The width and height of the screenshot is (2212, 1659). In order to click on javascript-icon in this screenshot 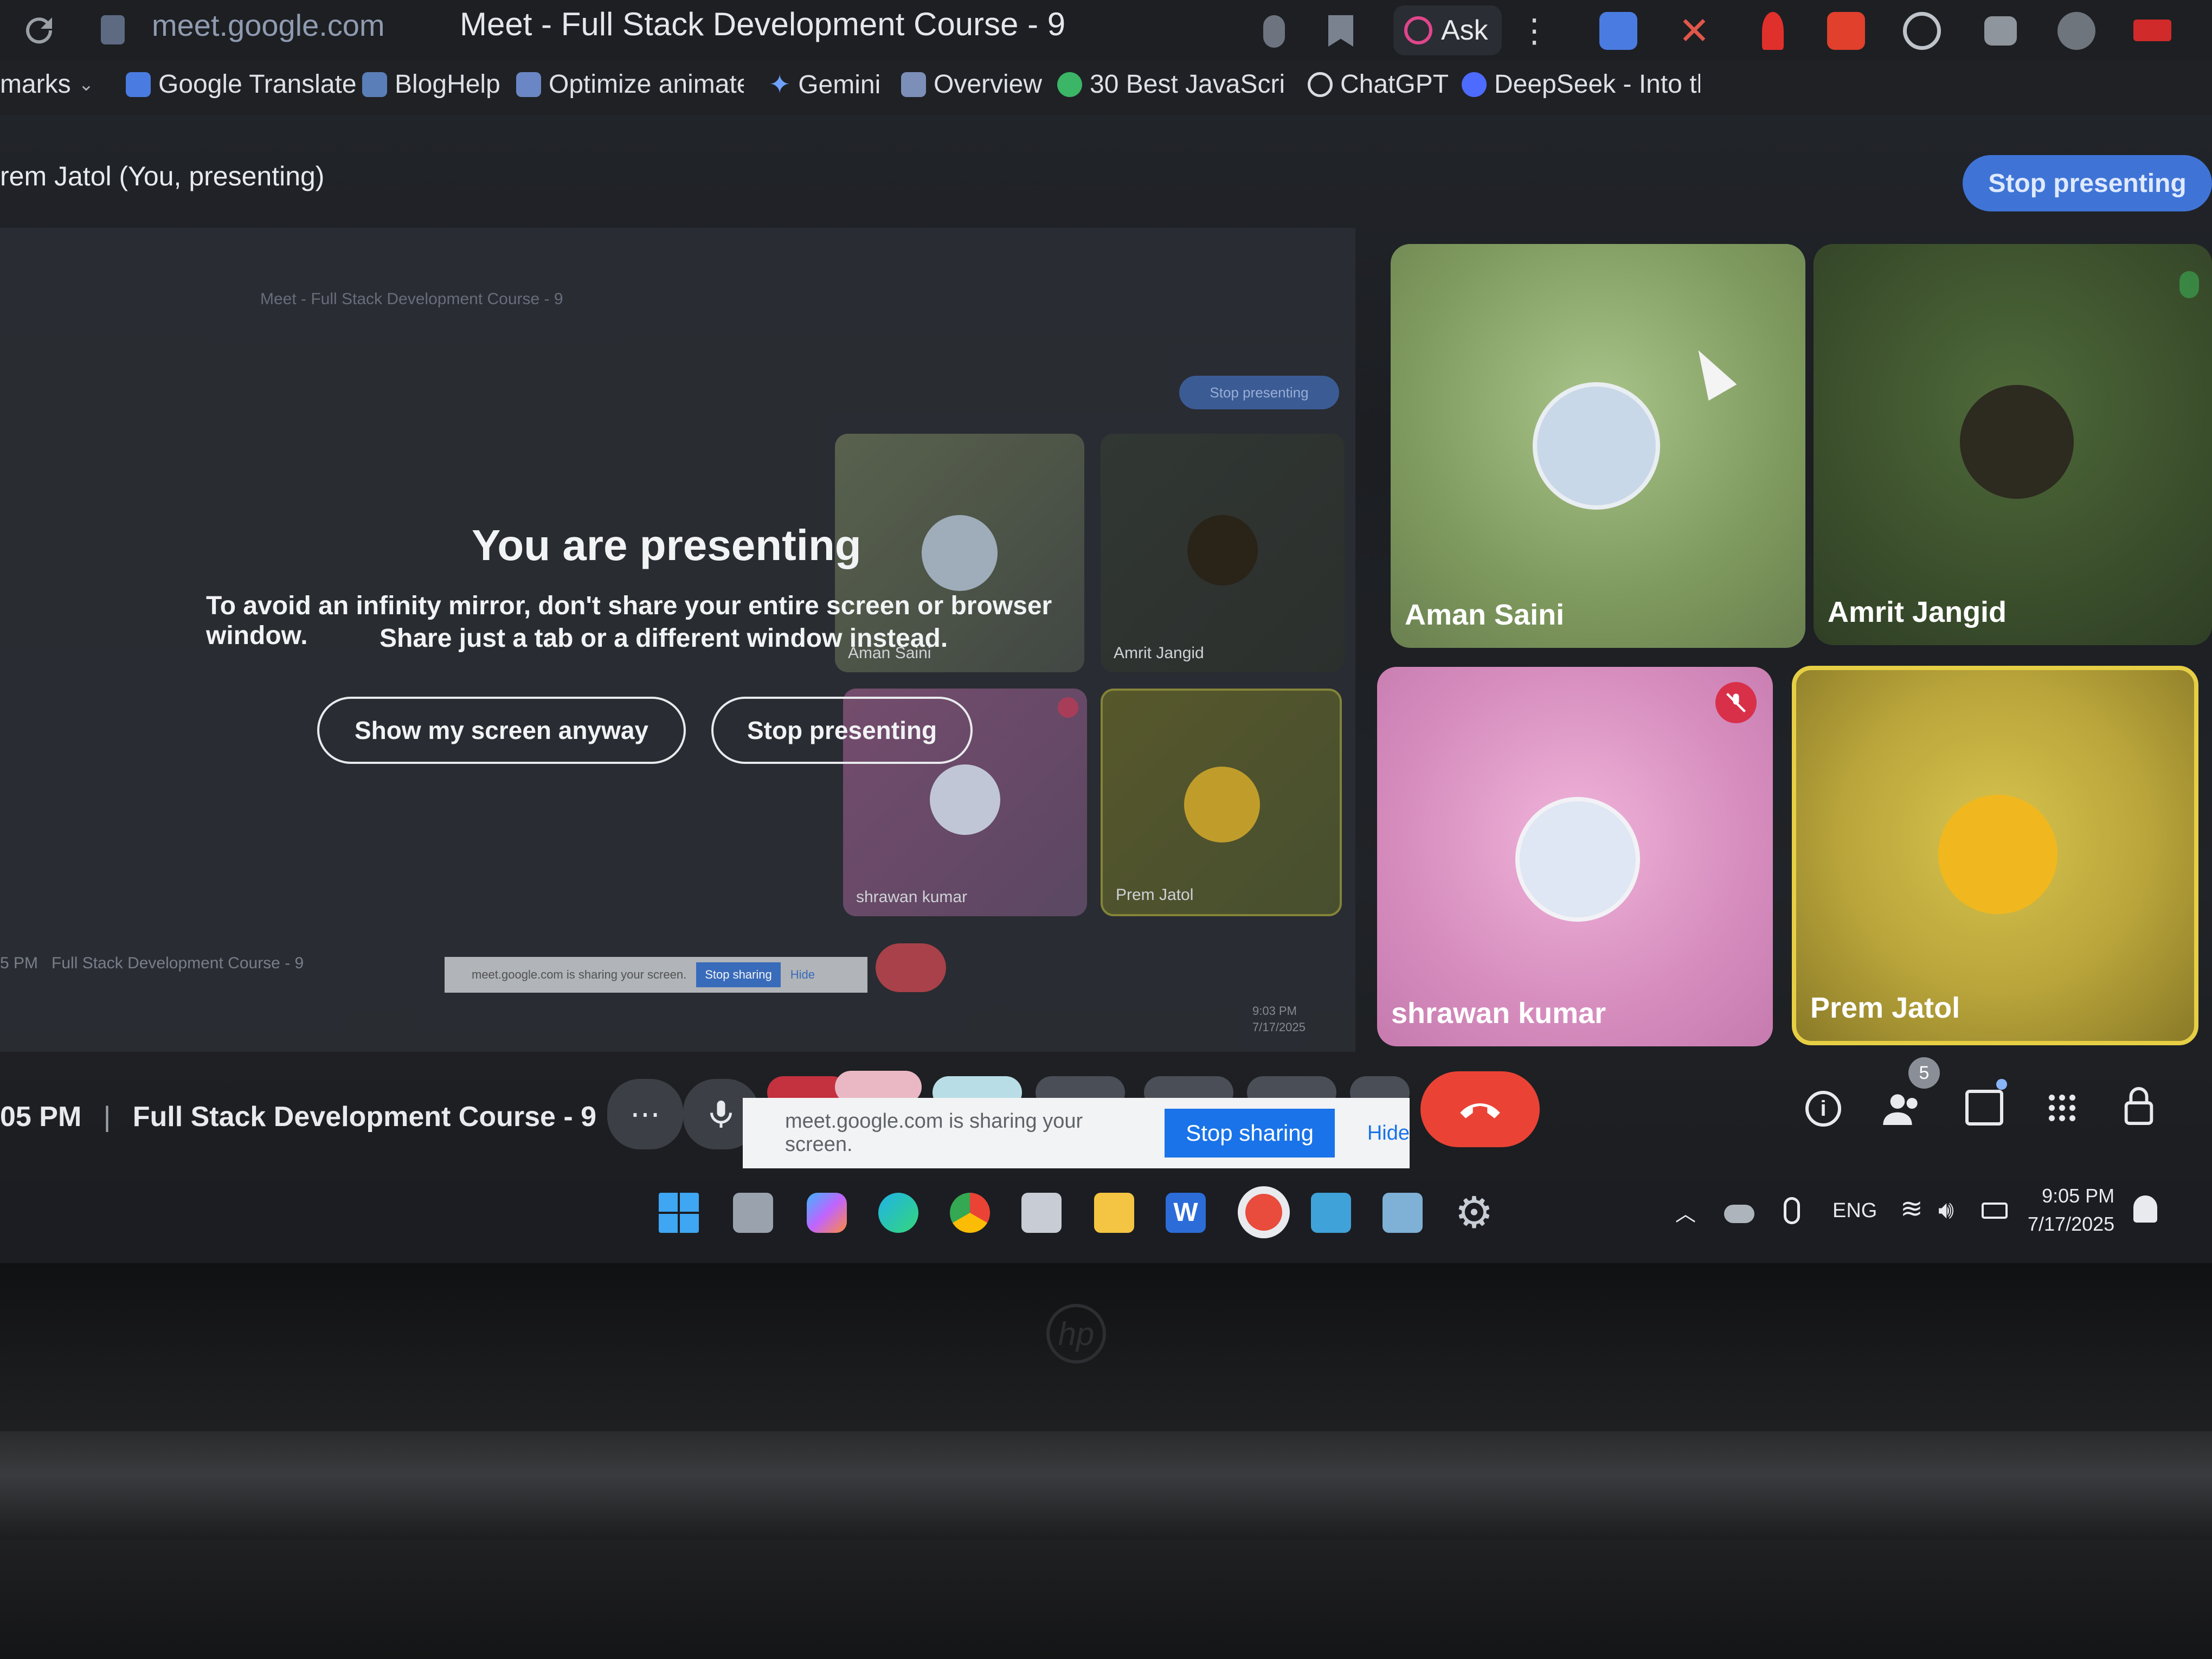, I will do `click(1069, 84)`.